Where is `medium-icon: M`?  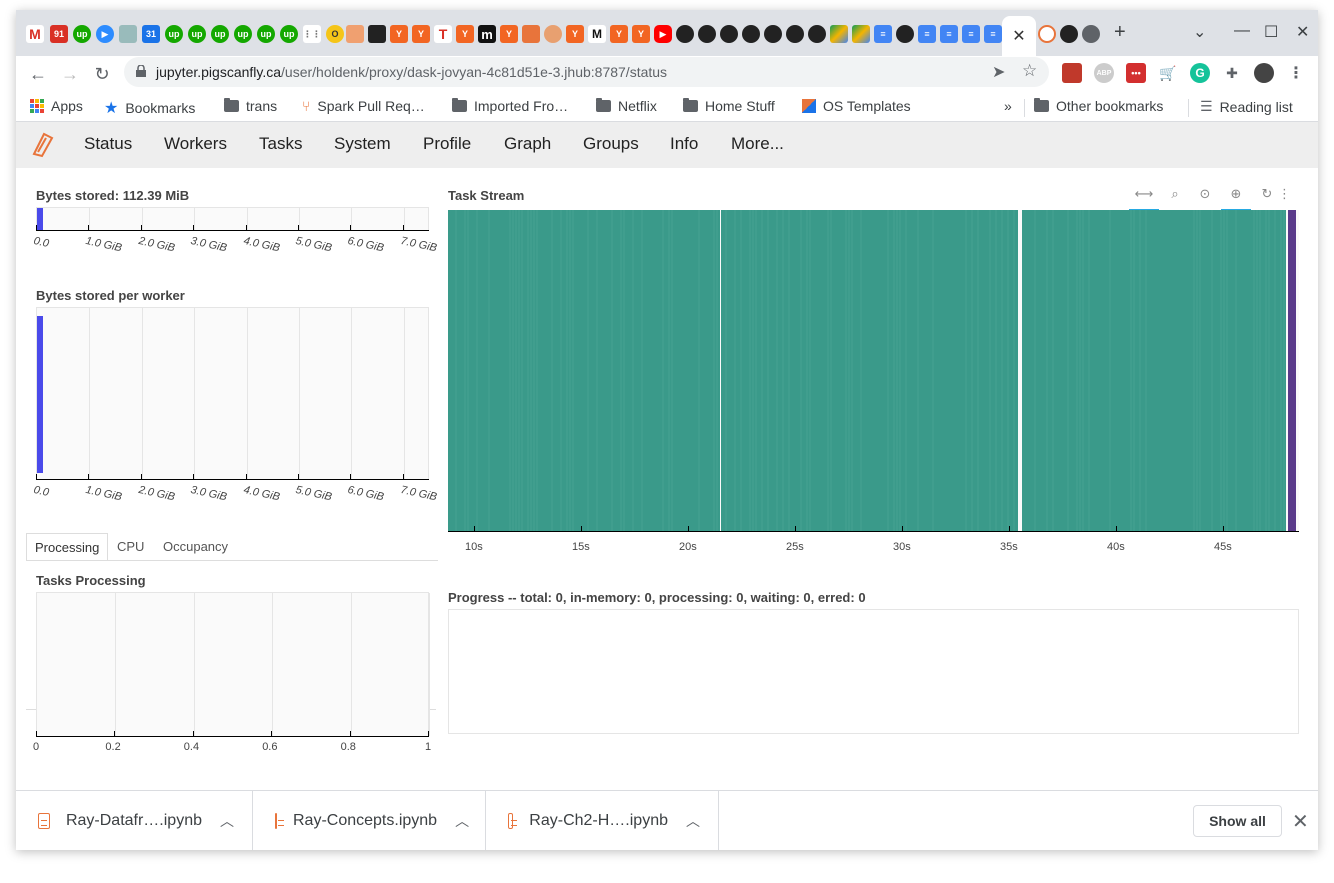 medium-icon: M is located at coordinates (597, 34).